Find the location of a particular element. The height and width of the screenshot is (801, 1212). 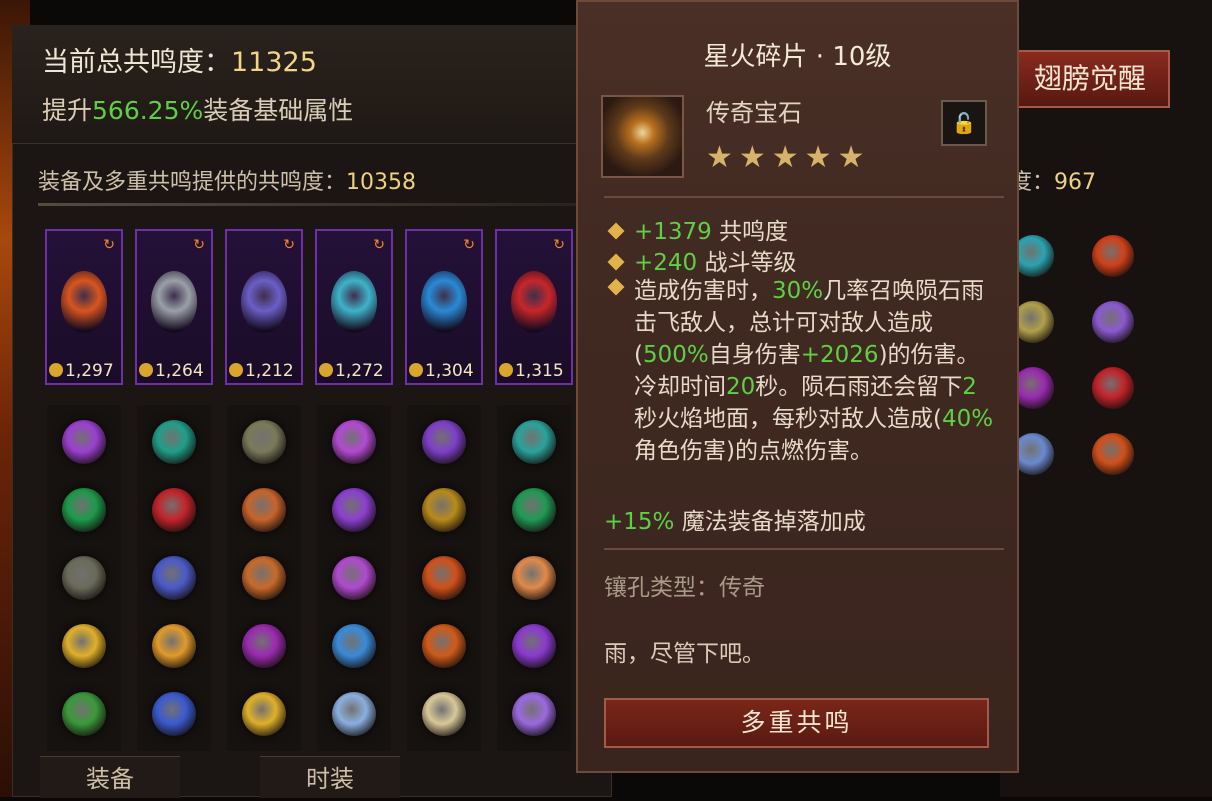

multi-resonance-button: 多重共鸣 is located at coordinates (796, 723).